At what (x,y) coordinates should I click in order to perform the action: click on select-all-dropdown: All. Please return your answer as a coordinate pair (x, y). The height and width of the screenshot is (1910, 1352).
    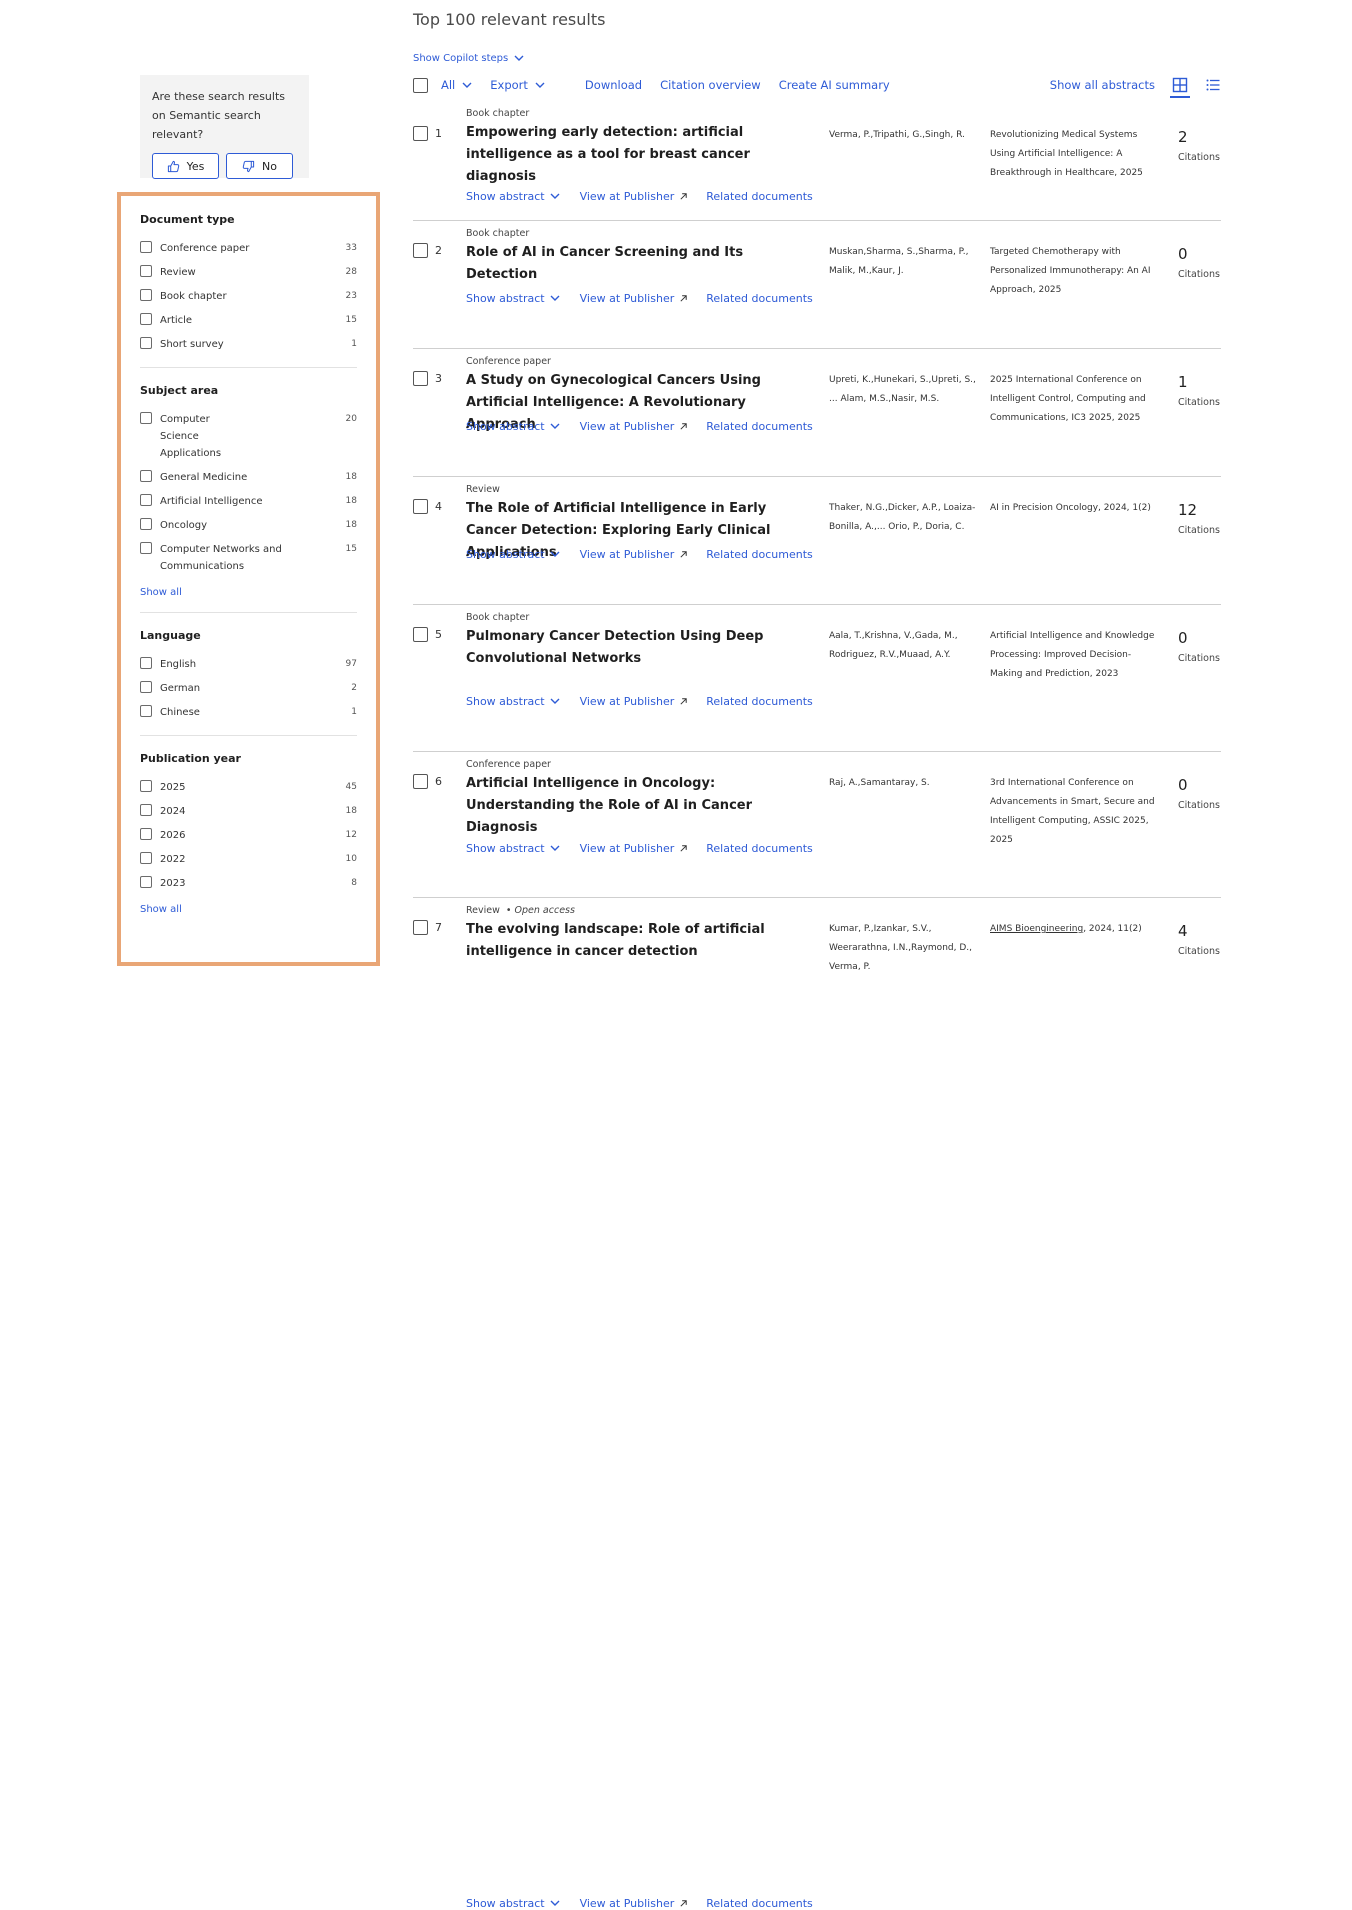
    Looking at the image, I should click on (456, 85).